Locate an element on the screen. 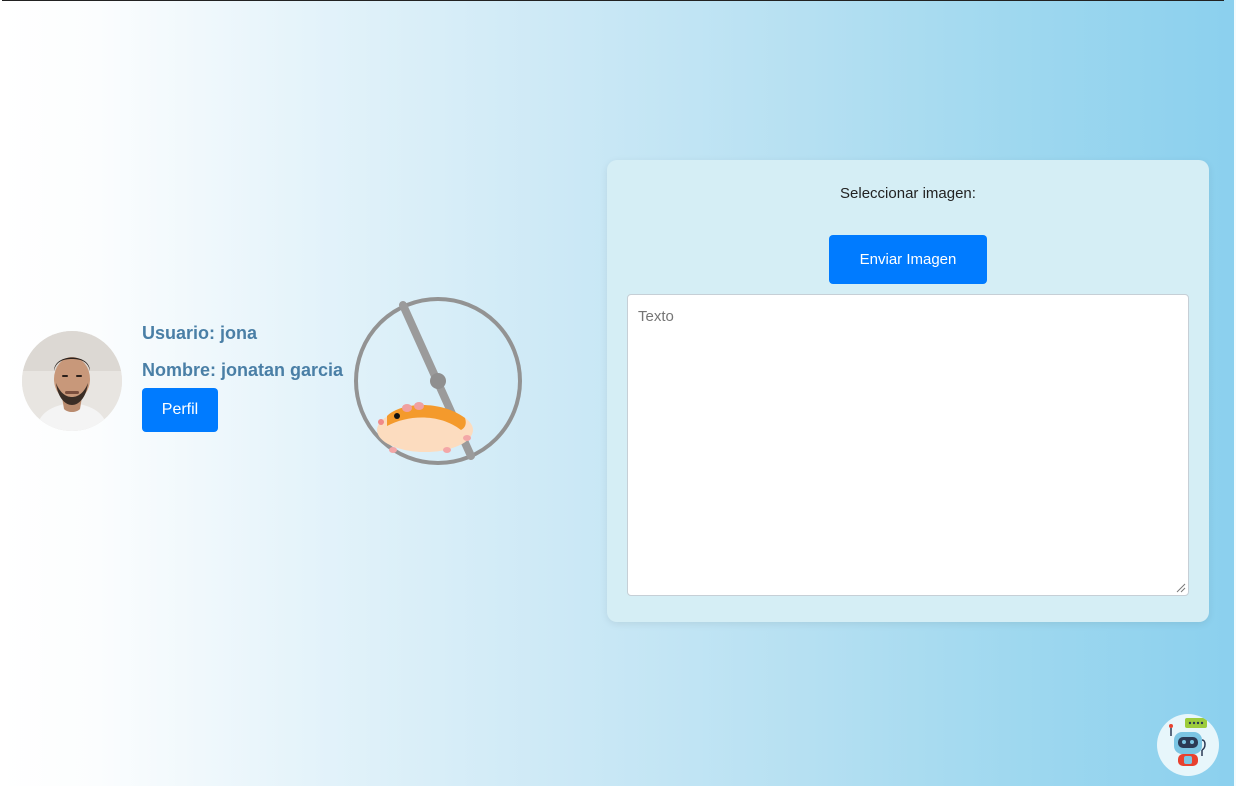 The image size is (1236, 786). chatbot-button is located at coordinates (1188, 745).